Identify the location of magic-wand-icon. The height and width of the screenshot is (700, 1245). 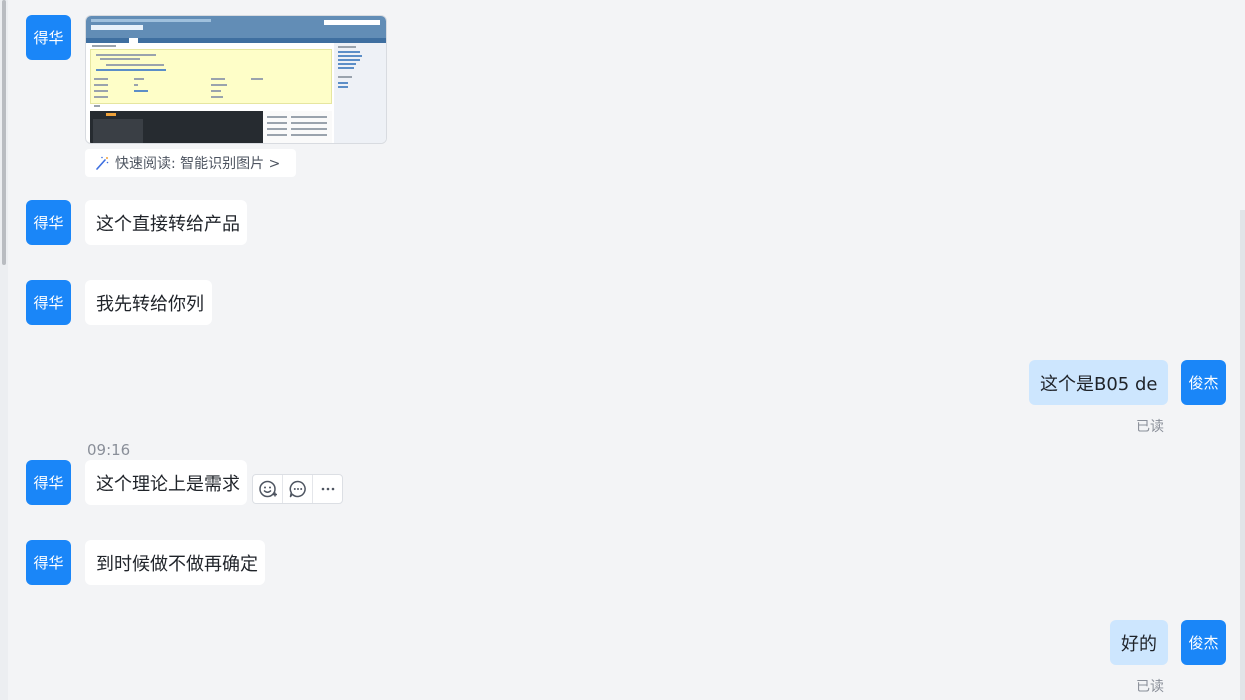
(102, 163).